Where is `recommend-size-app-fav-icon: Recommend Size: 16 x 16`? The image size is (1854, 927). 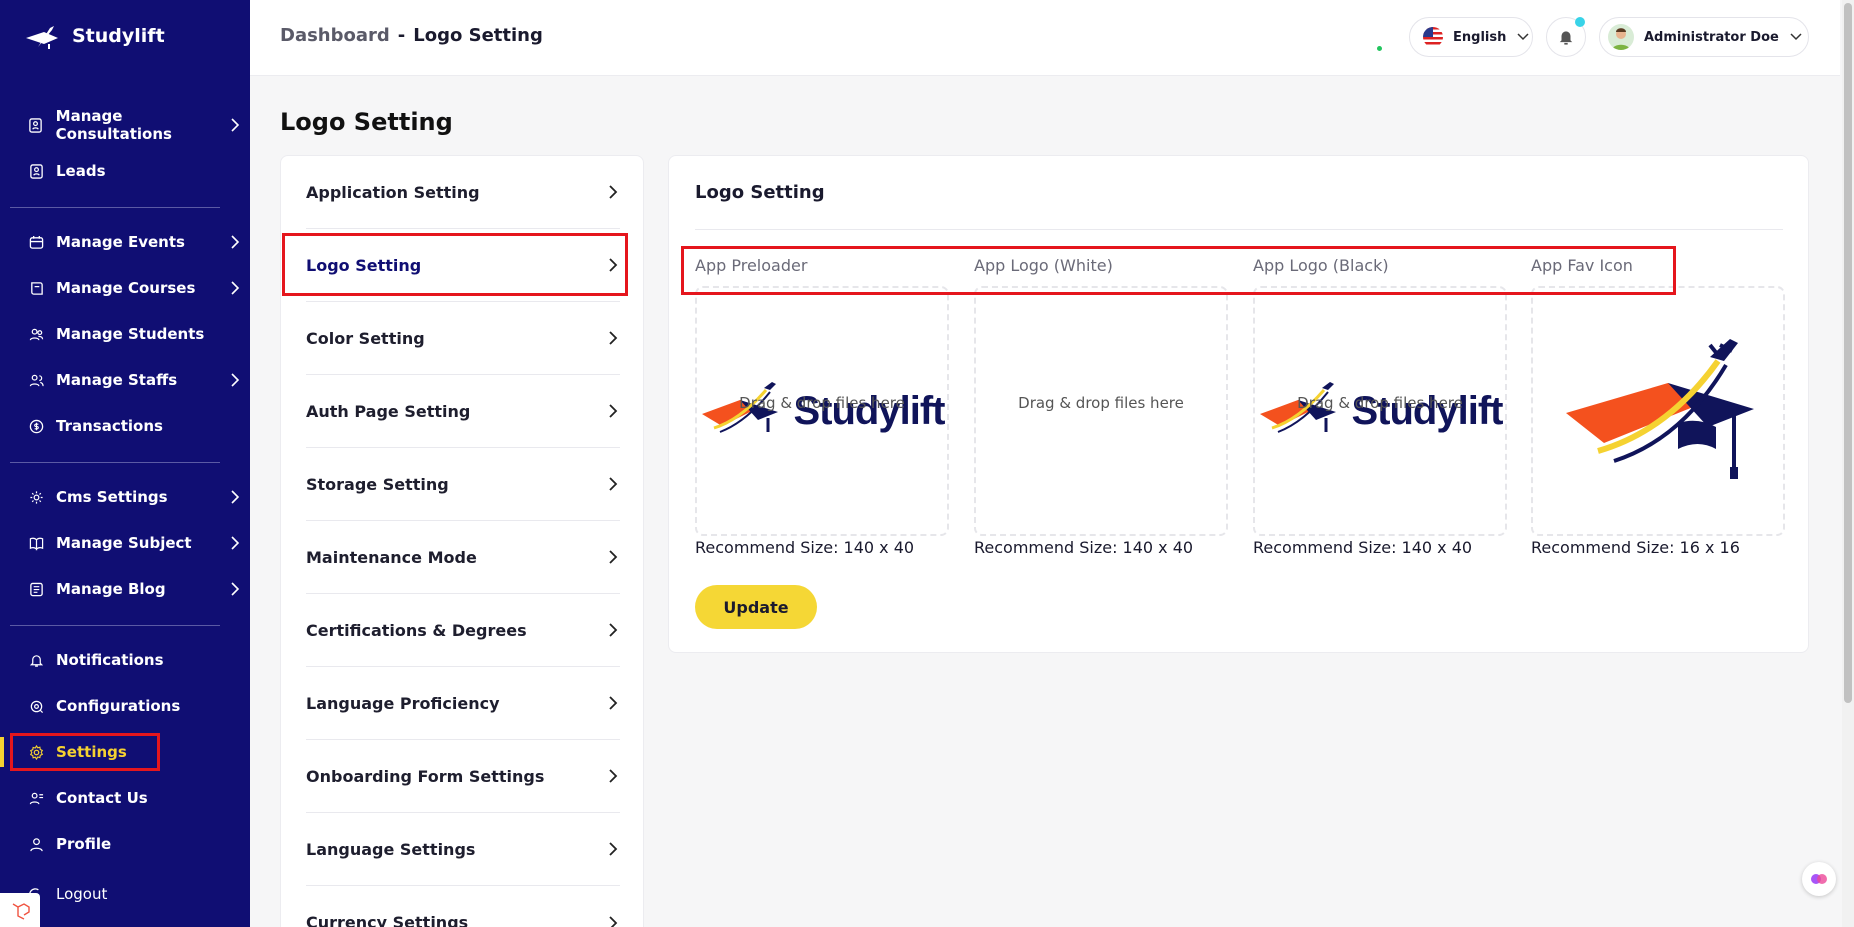 recommend-size-app-fav-icon: Recommend Size: 16 x 16 is located at coordinates (1635, 547).